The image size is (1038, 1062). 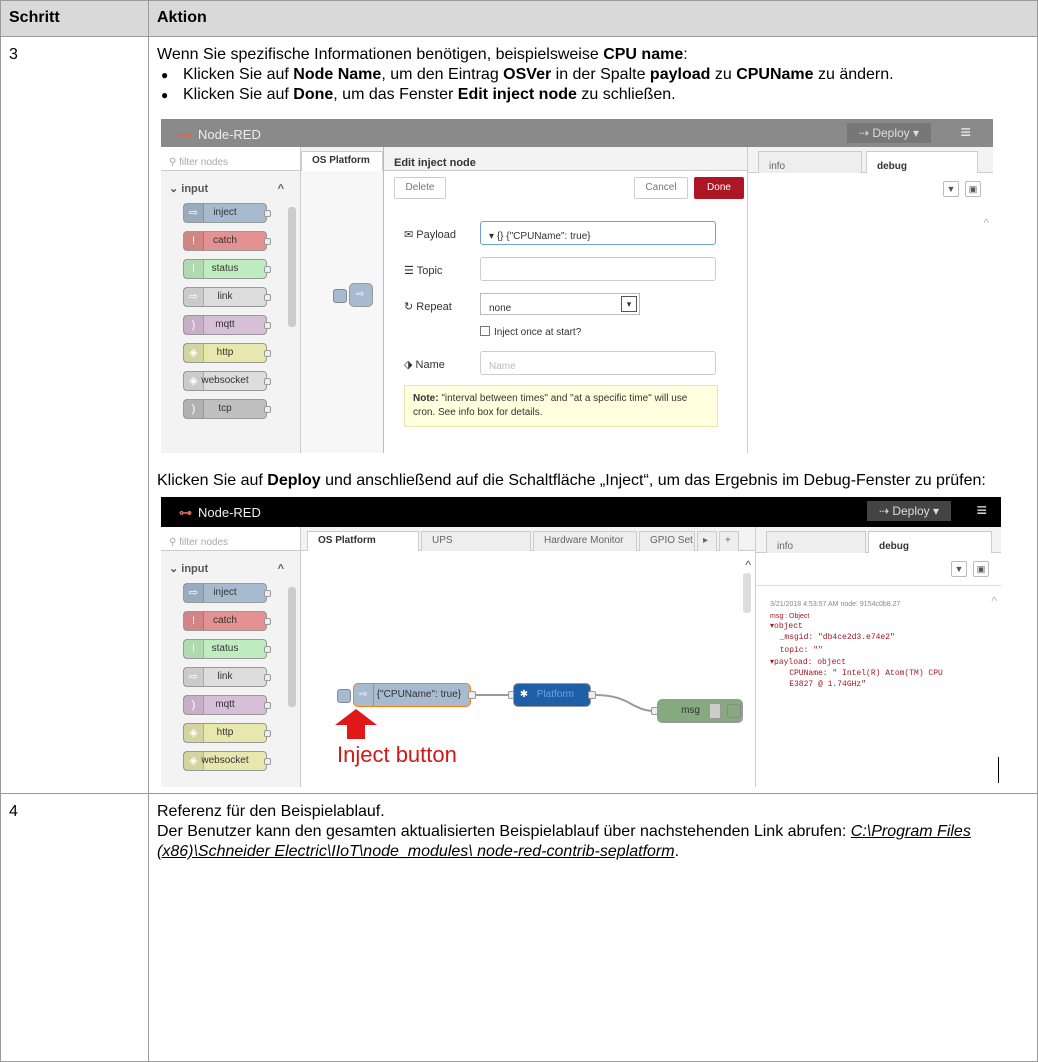 I want to click on workspace: ⇨, so click(x=342, y=312).